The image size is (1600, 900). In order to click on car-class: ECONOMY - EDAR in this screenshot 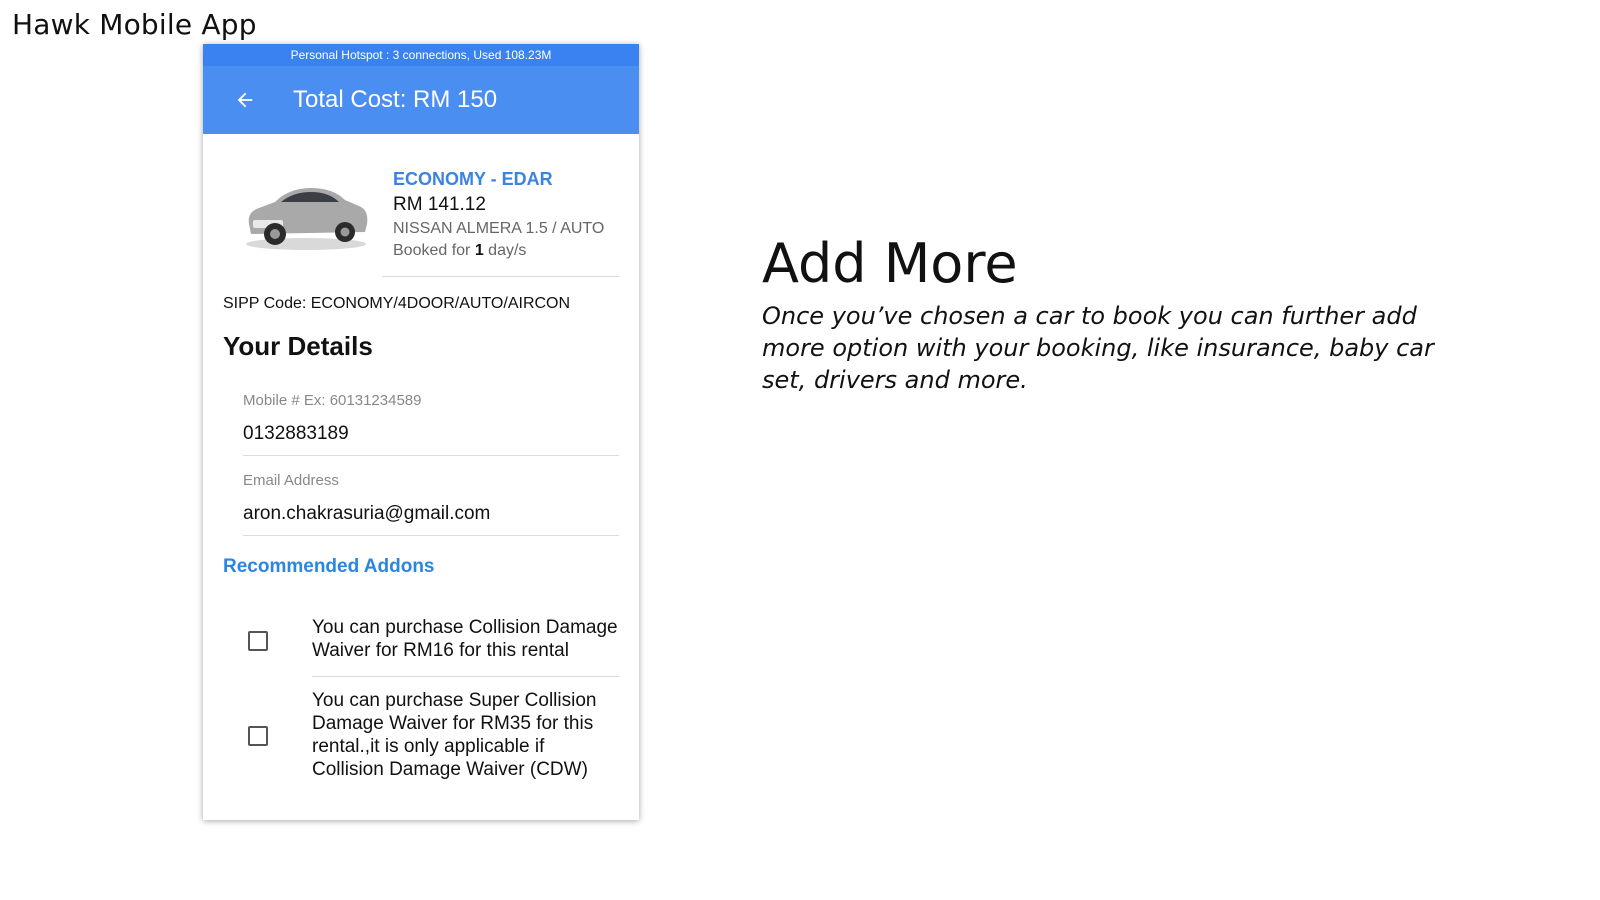, I will do `click(473, 179)`.